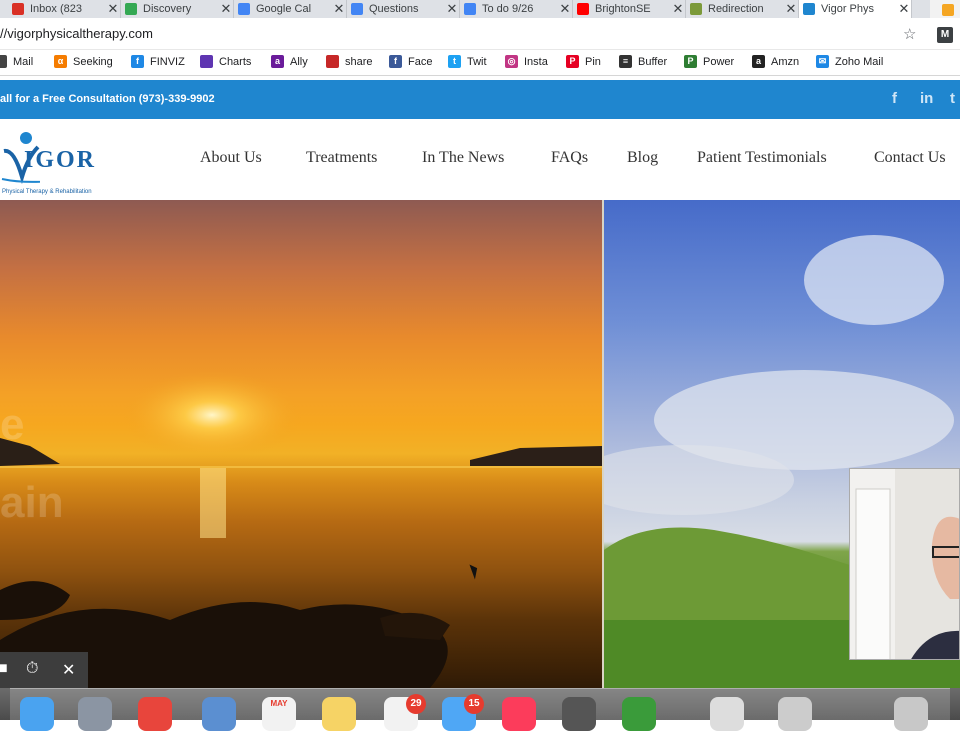  What do you see at coordinates (416, 704) in the screenshot?
I see `notification-badge: 29` at bounding box center [416, 704].